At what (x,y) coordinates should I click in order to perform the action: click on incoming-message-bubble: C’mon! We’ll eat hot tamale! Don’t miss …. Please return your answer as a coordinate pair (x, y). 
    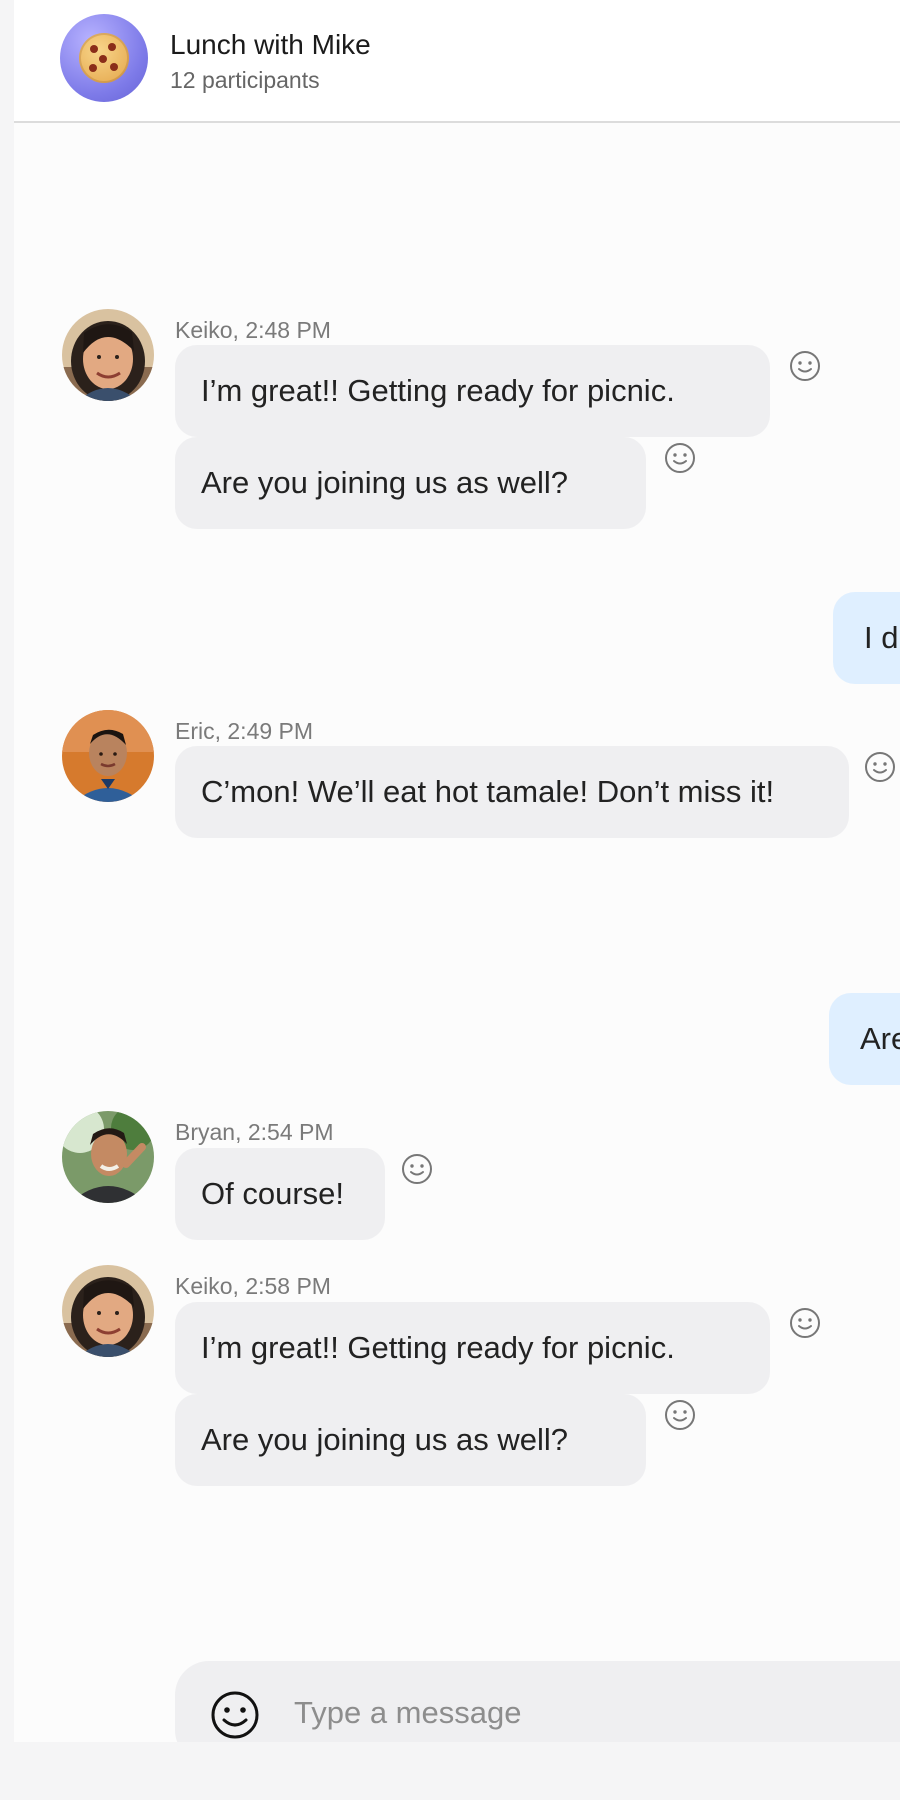
    Looking at the image, I should click on (512, 792).